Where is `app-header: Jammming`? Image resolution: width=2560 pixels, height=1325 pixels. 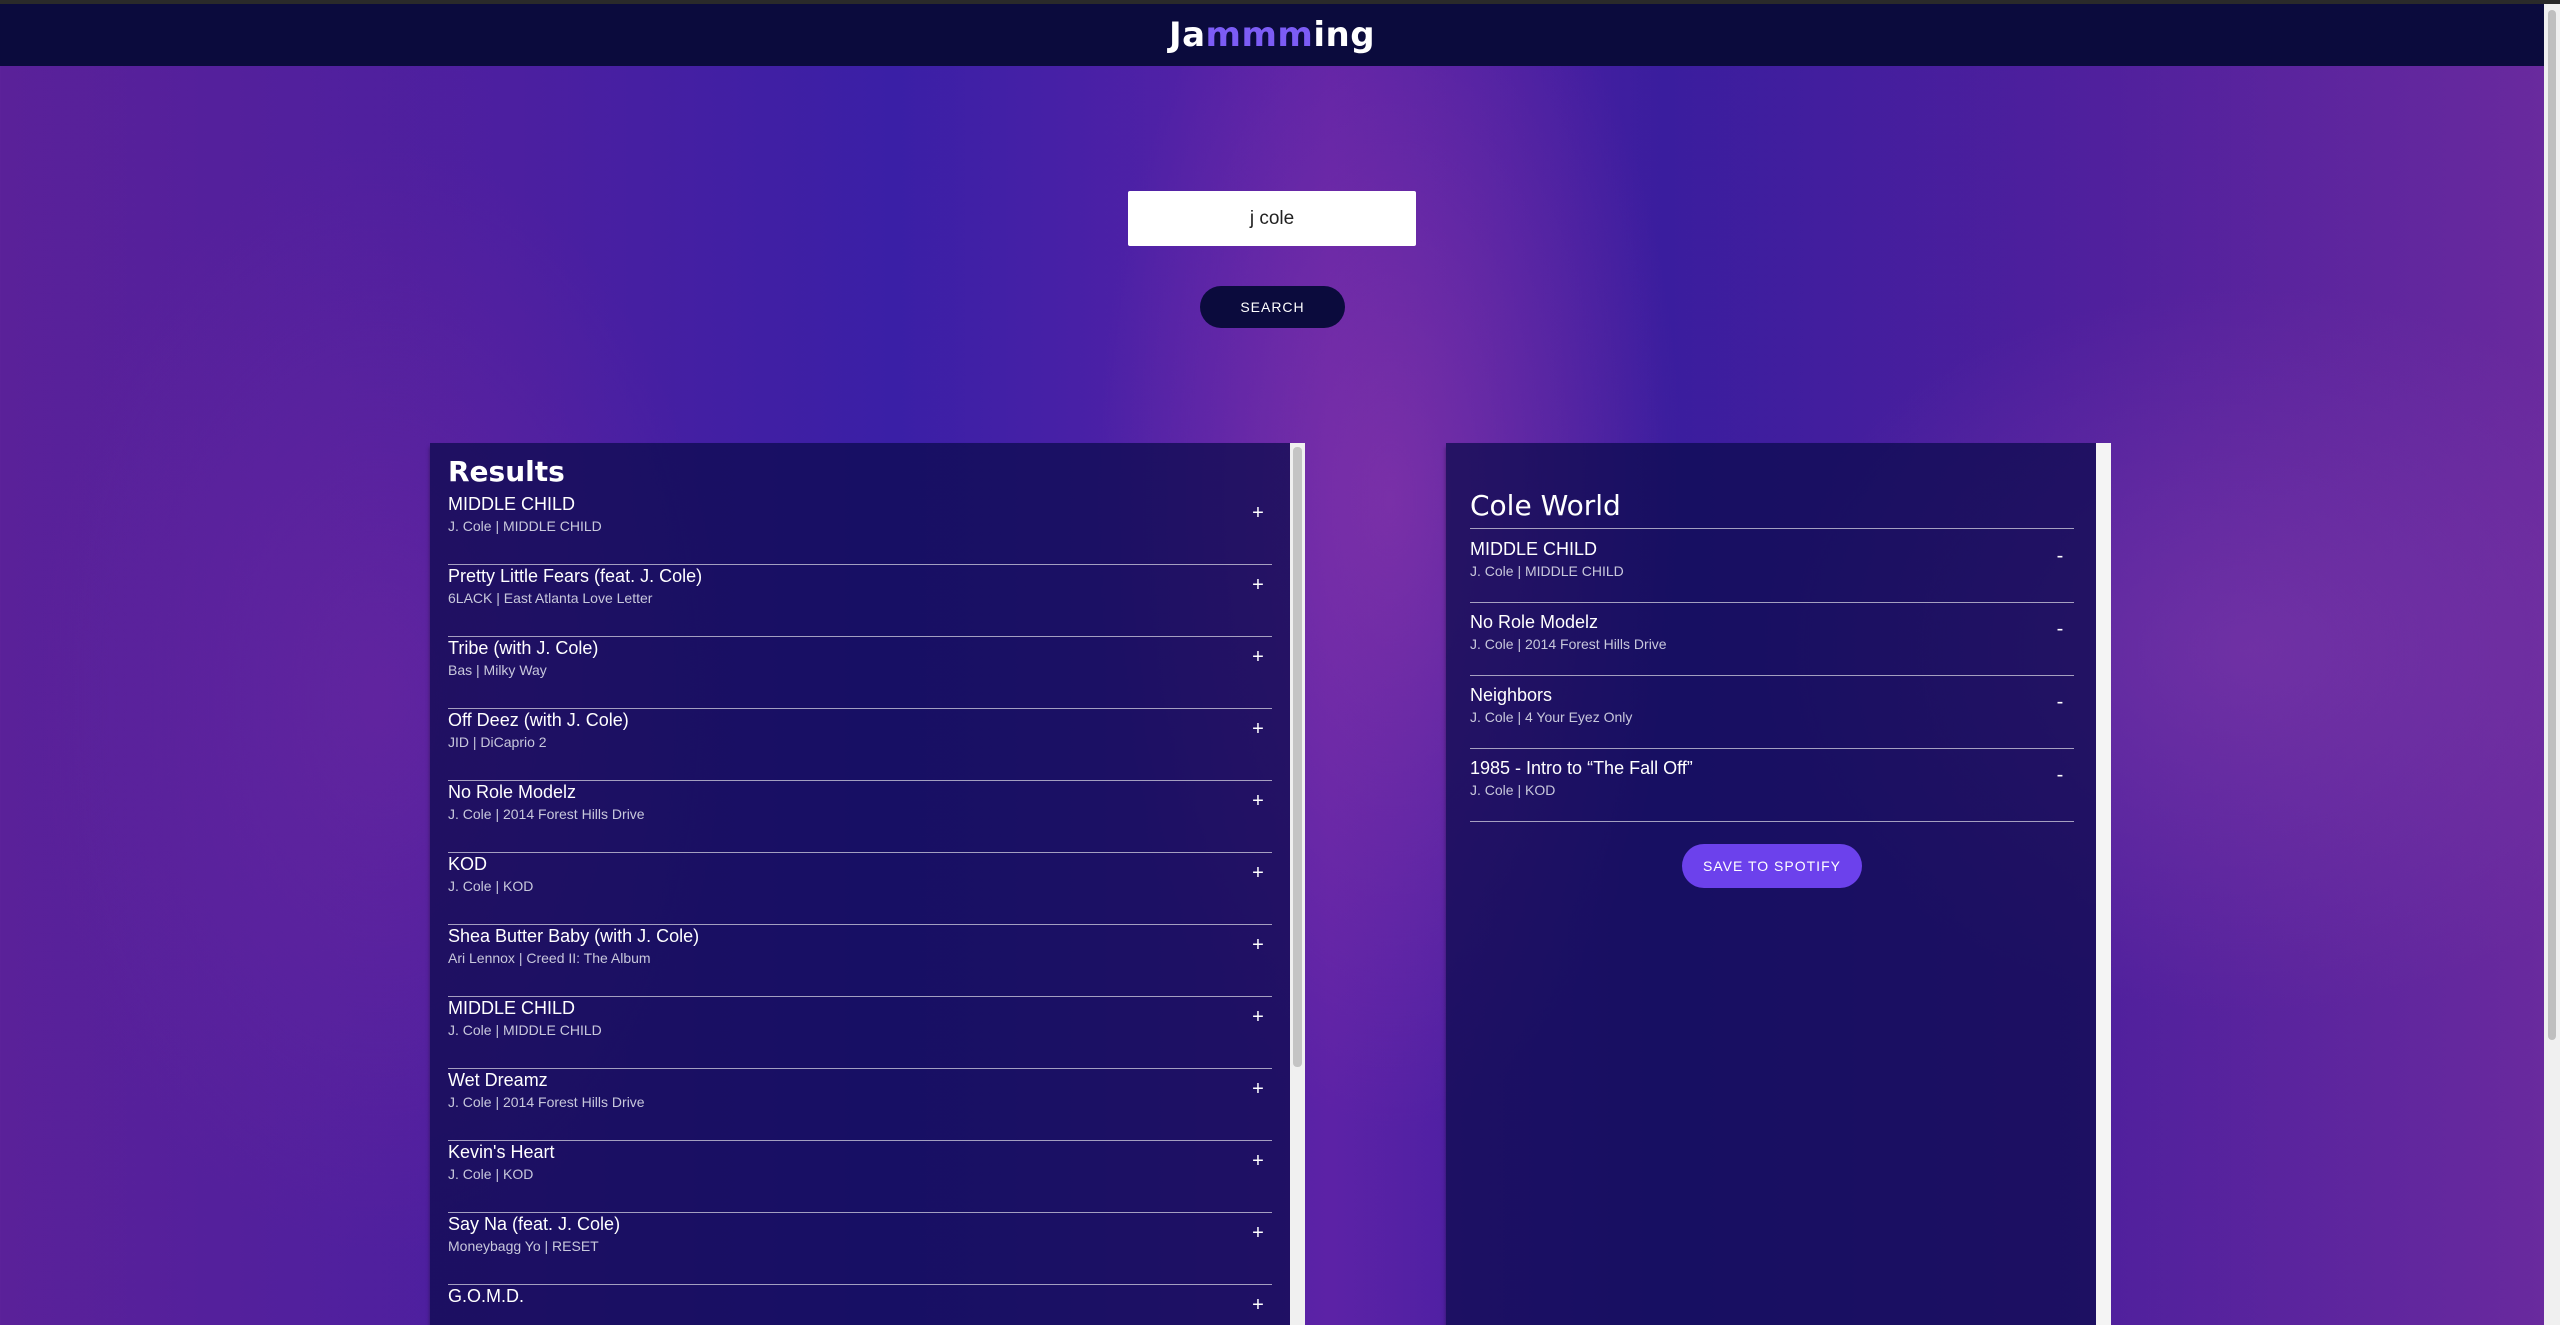 app-header: Jammming is located at coordinates (1272, 35).